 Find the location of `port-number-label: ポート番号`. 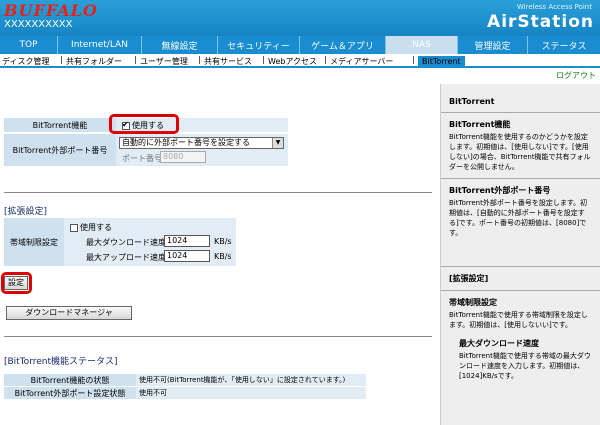

port-number-label: ポート番号 is located at coordinates (142, 158).